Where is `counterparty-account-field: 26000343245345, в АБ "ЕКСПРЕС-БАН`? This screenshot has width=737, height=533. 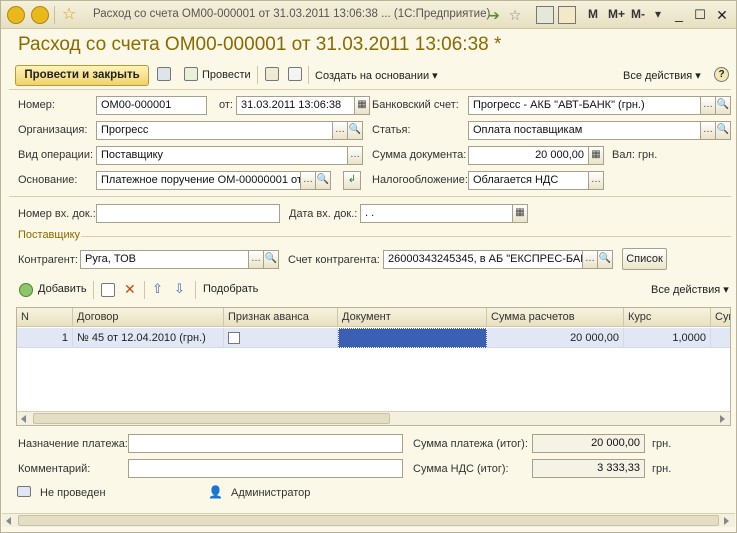
counterparty-account-field: 26000343245345, в АБ "ЕКСПРЕС-БАН is located at coordinates (483, 259).